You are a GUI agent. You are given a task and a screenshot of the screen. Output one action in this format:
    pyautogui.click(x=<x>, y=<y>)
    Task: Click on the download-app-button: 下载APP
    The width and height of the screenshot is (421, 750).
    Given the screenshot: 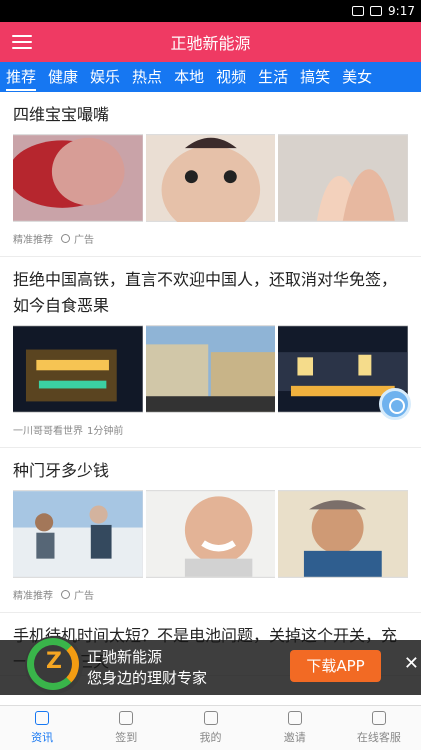 What is the action you would take?
    pyautogui.click(x=335, y=666)
    